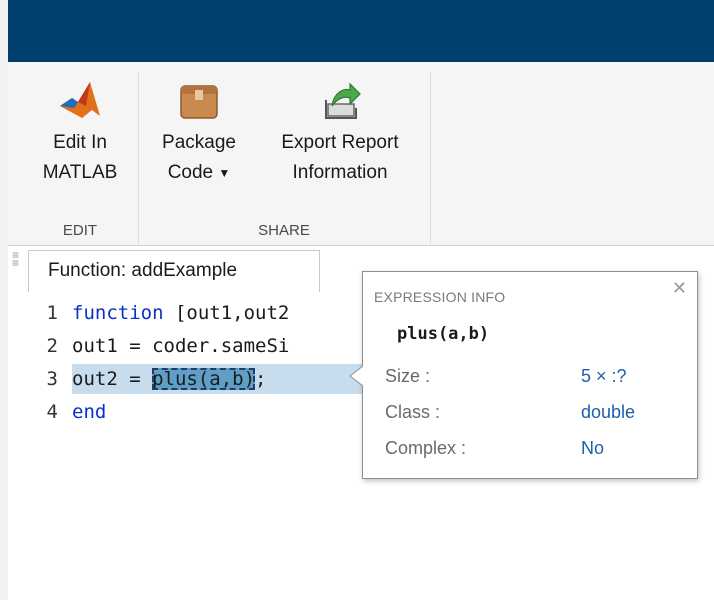  What do you see at coordinates (118, 313) in the screenshot?
I see `keyword: function` at bounding box center [118, 313].